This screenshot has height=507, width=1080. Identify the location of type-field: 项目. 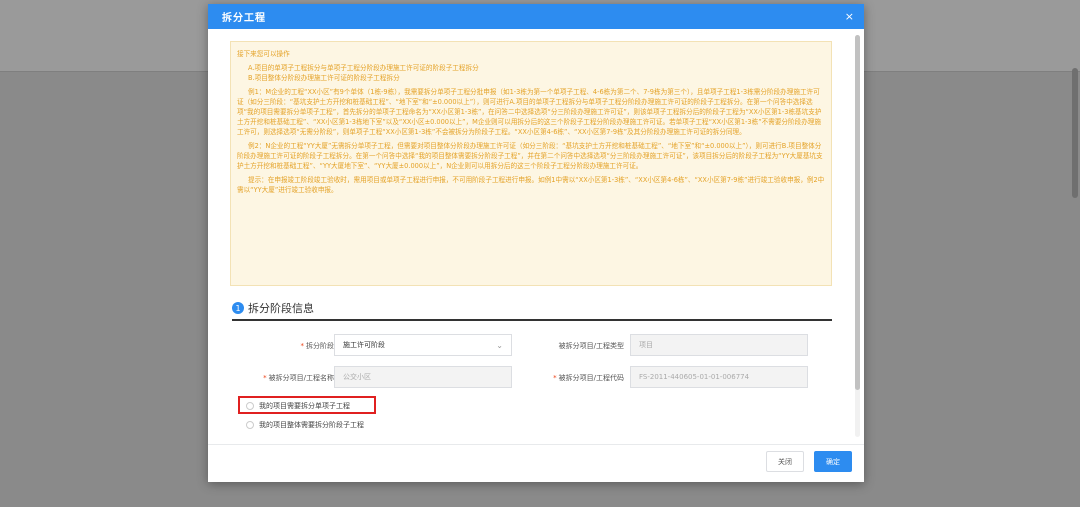
(719, 345).